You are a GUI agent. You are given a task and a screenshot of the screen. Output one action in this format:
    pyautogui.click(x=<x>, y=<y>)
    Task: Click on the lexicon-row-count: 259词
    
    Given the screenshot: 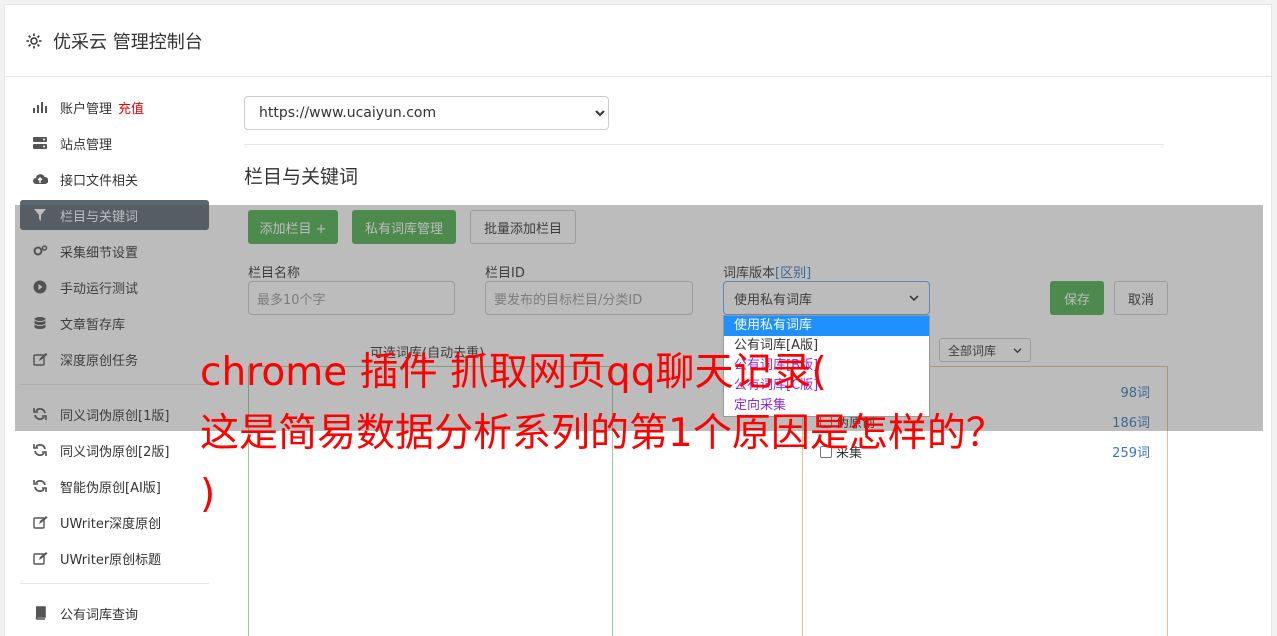 What is the action you would take?
    pyautogui.click(x=1131, y=453)
    